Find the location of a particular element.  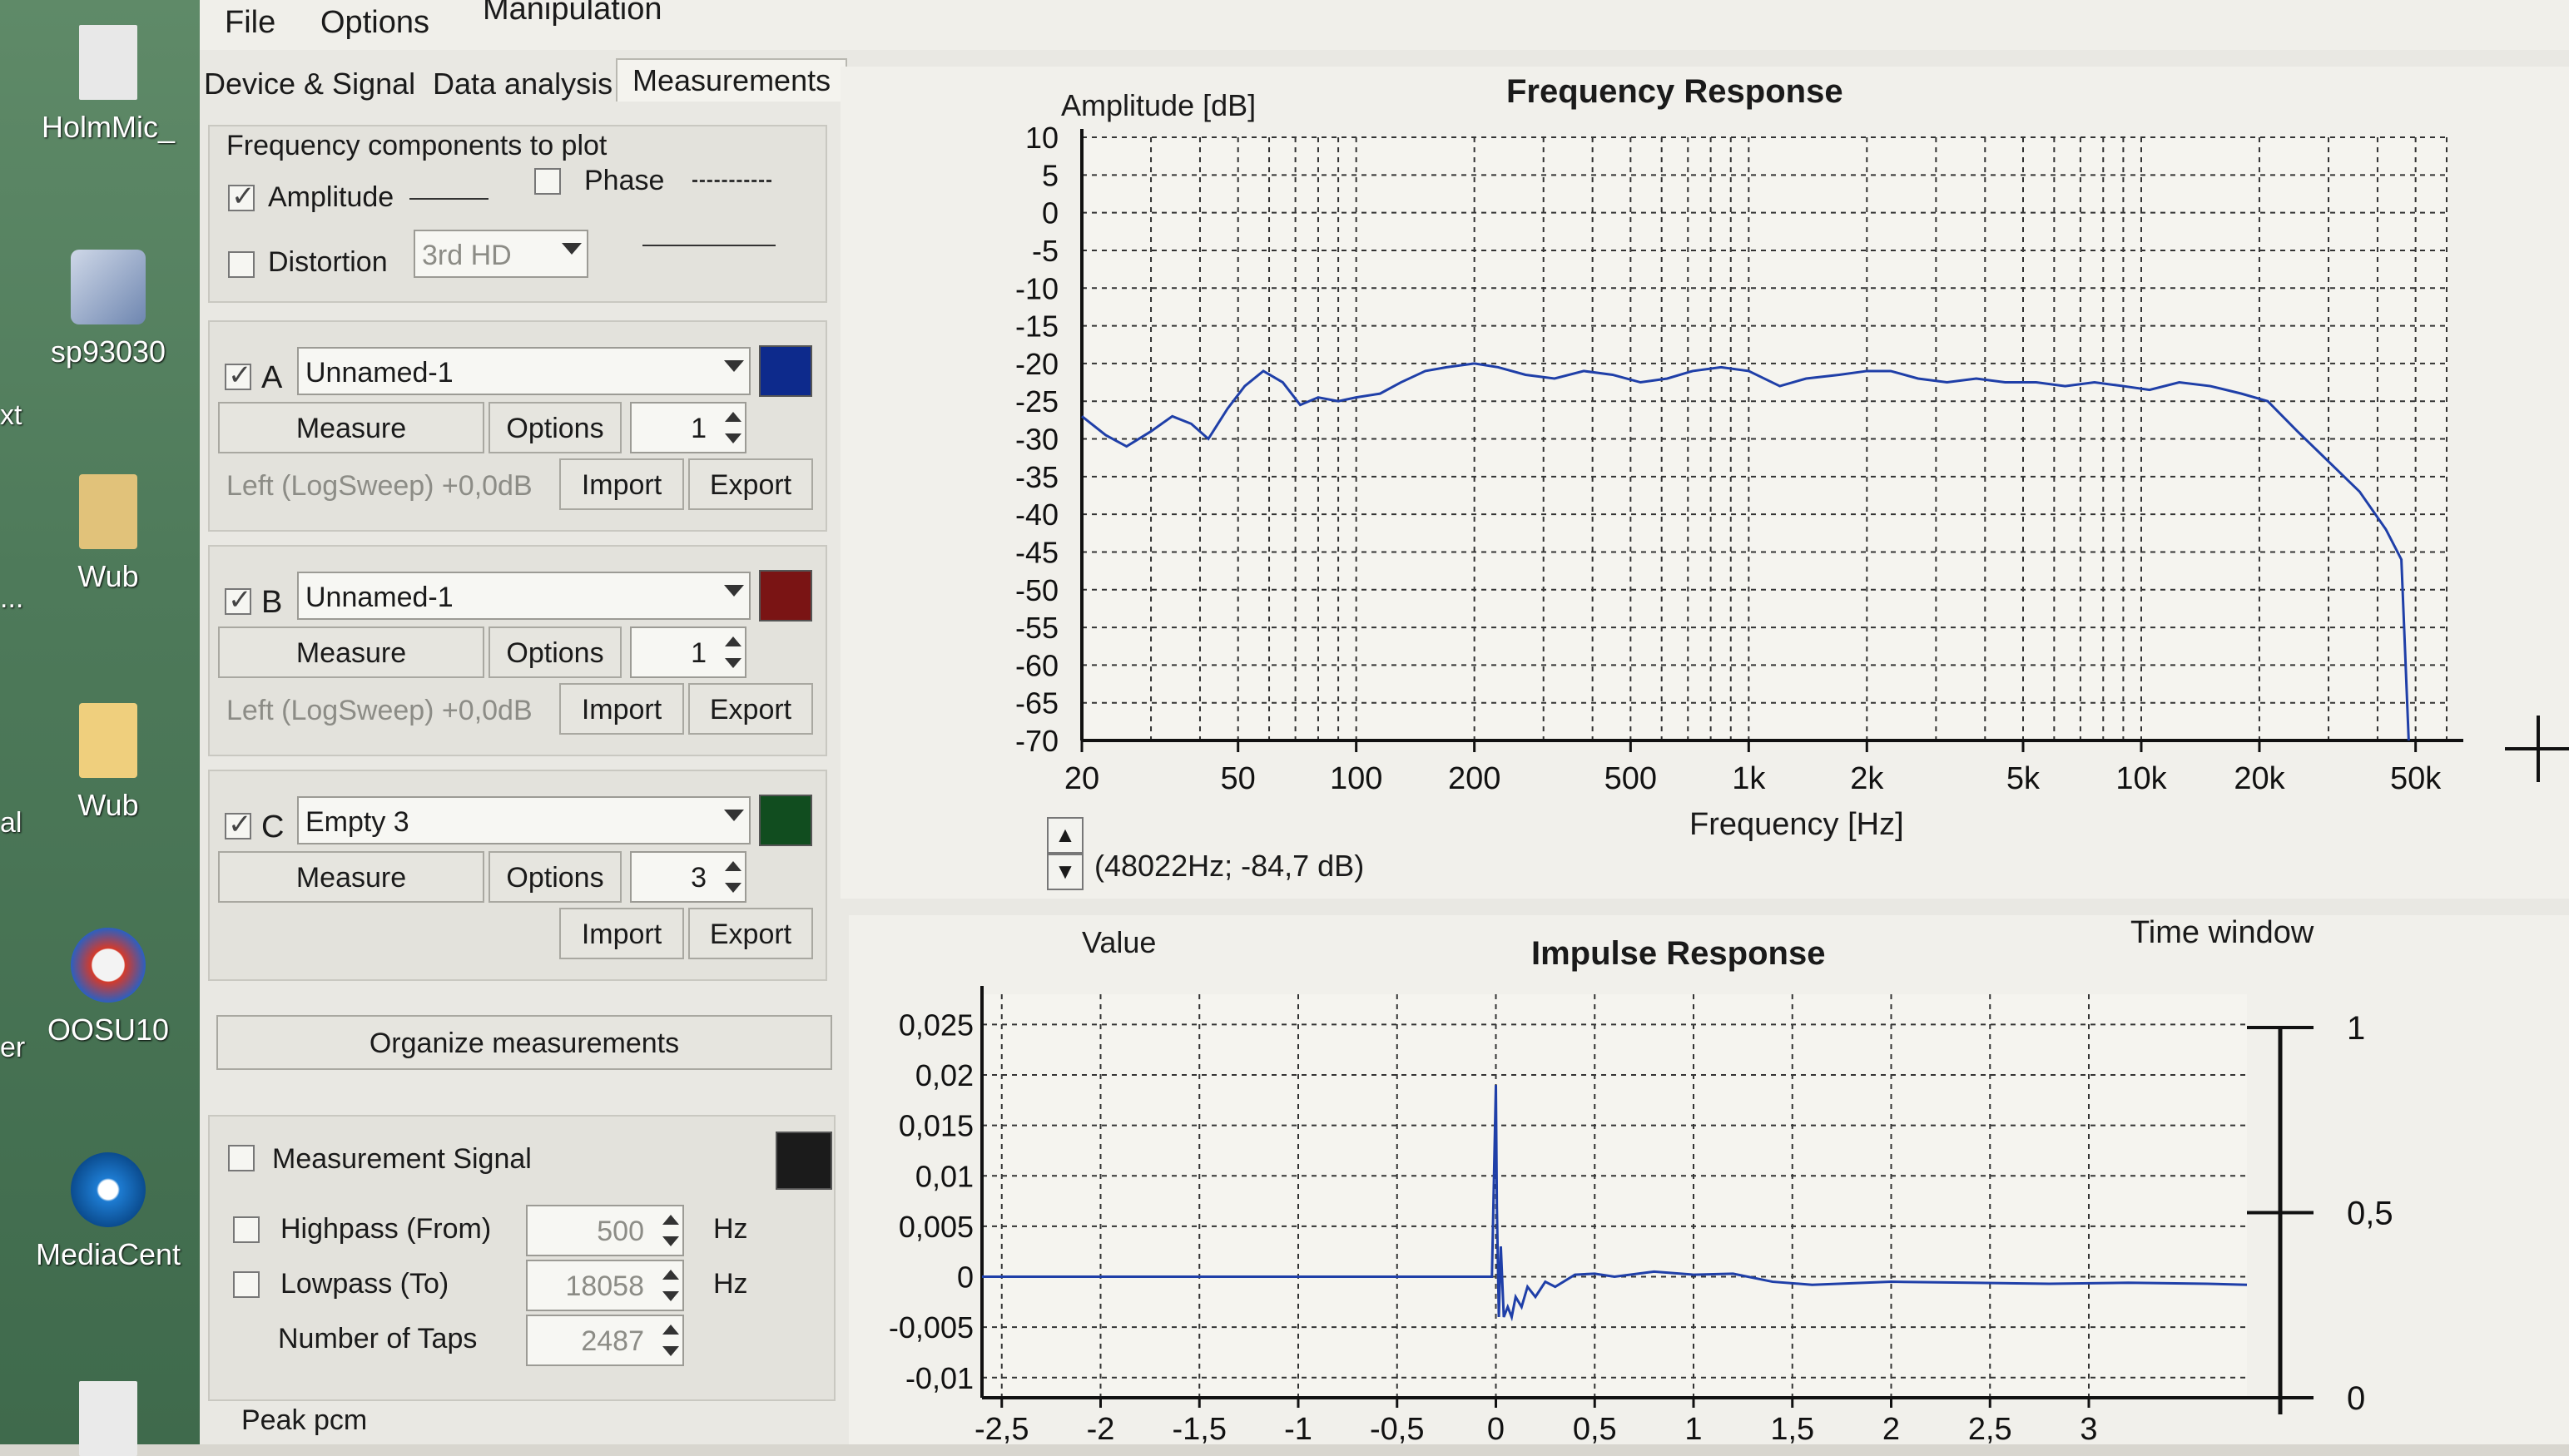

ir-y-axis-label: Value is located at coordinates (1119, 942).